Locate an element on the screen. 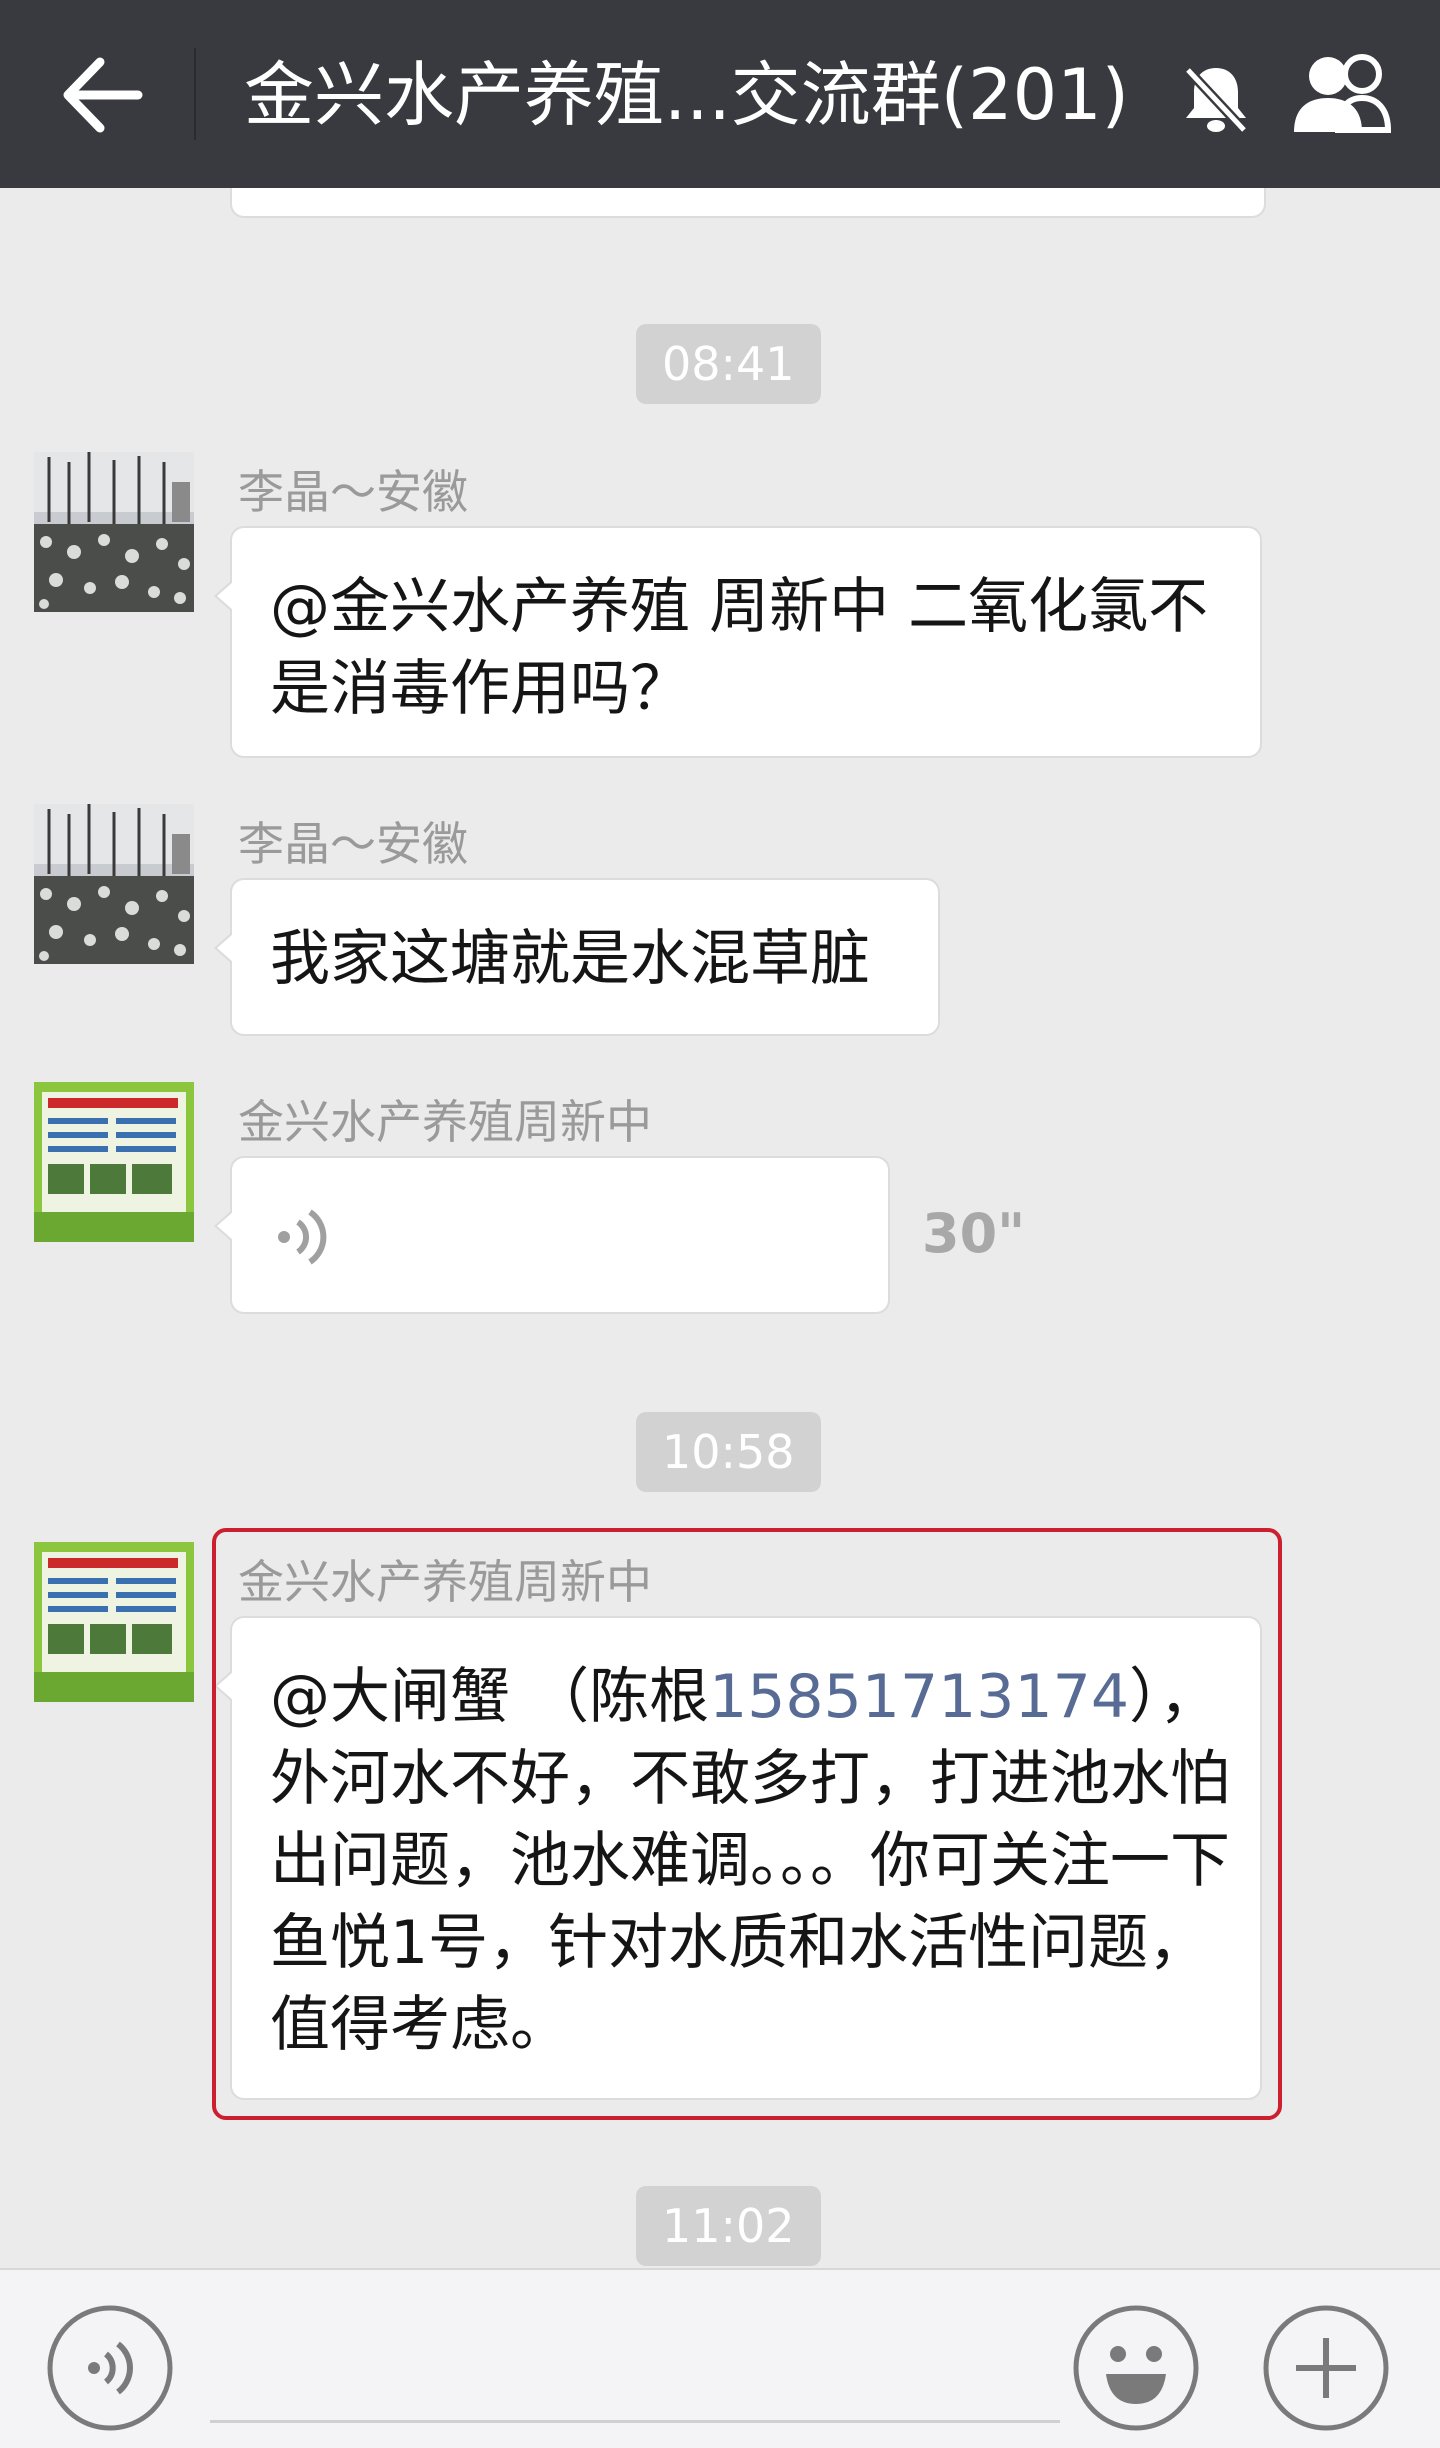  message-text: 我家这塘就是水混草脏 is located at coordinates (570, 959).